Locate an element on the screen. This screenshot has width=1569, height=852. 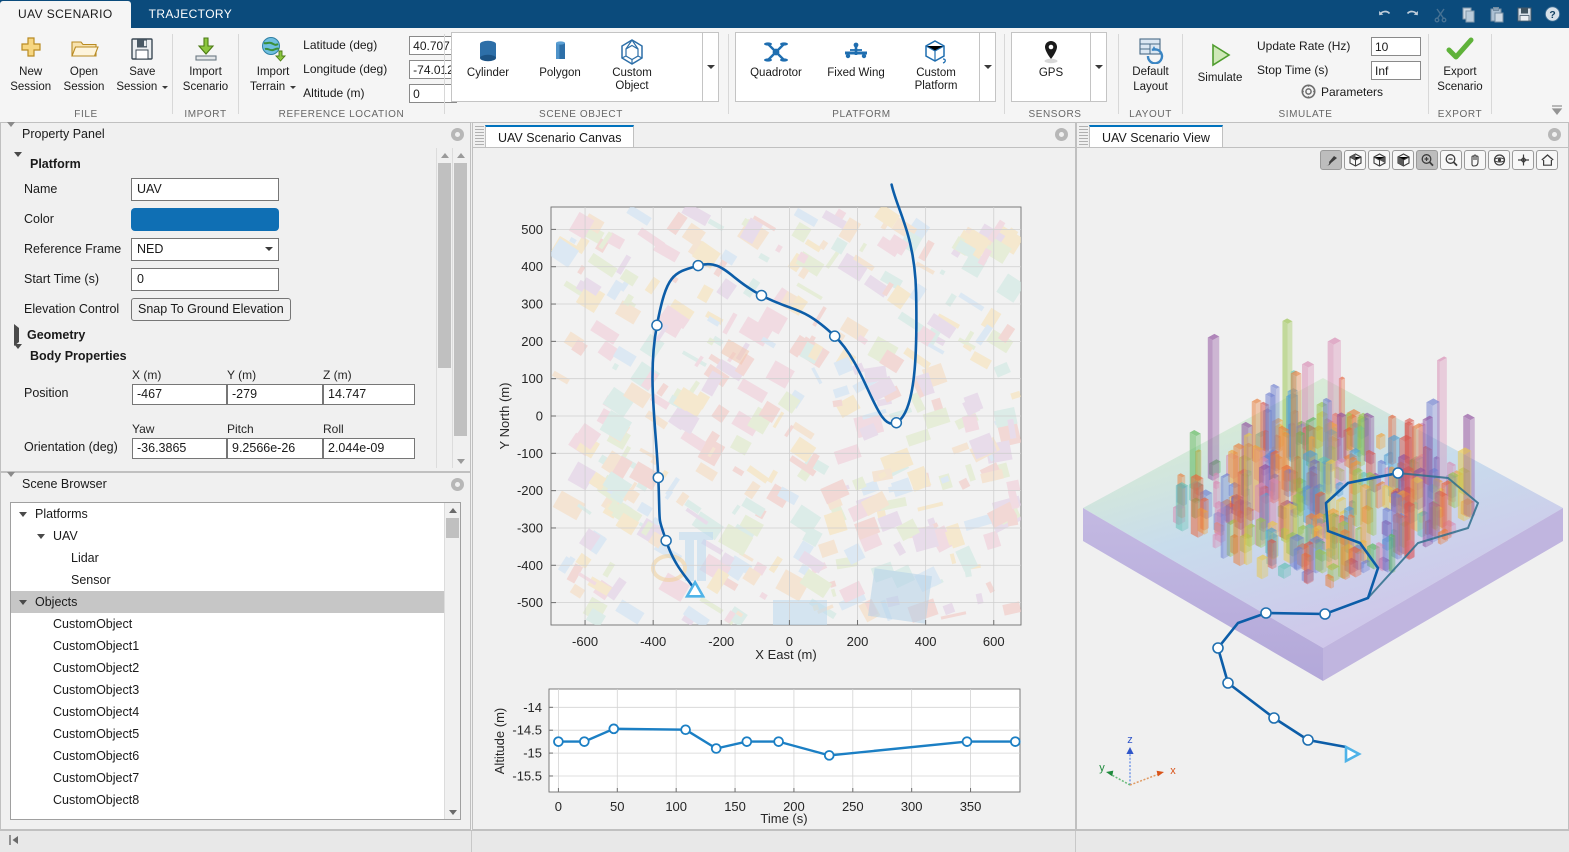
stop-time-input: Inf is located at coordinates (1396, 70).